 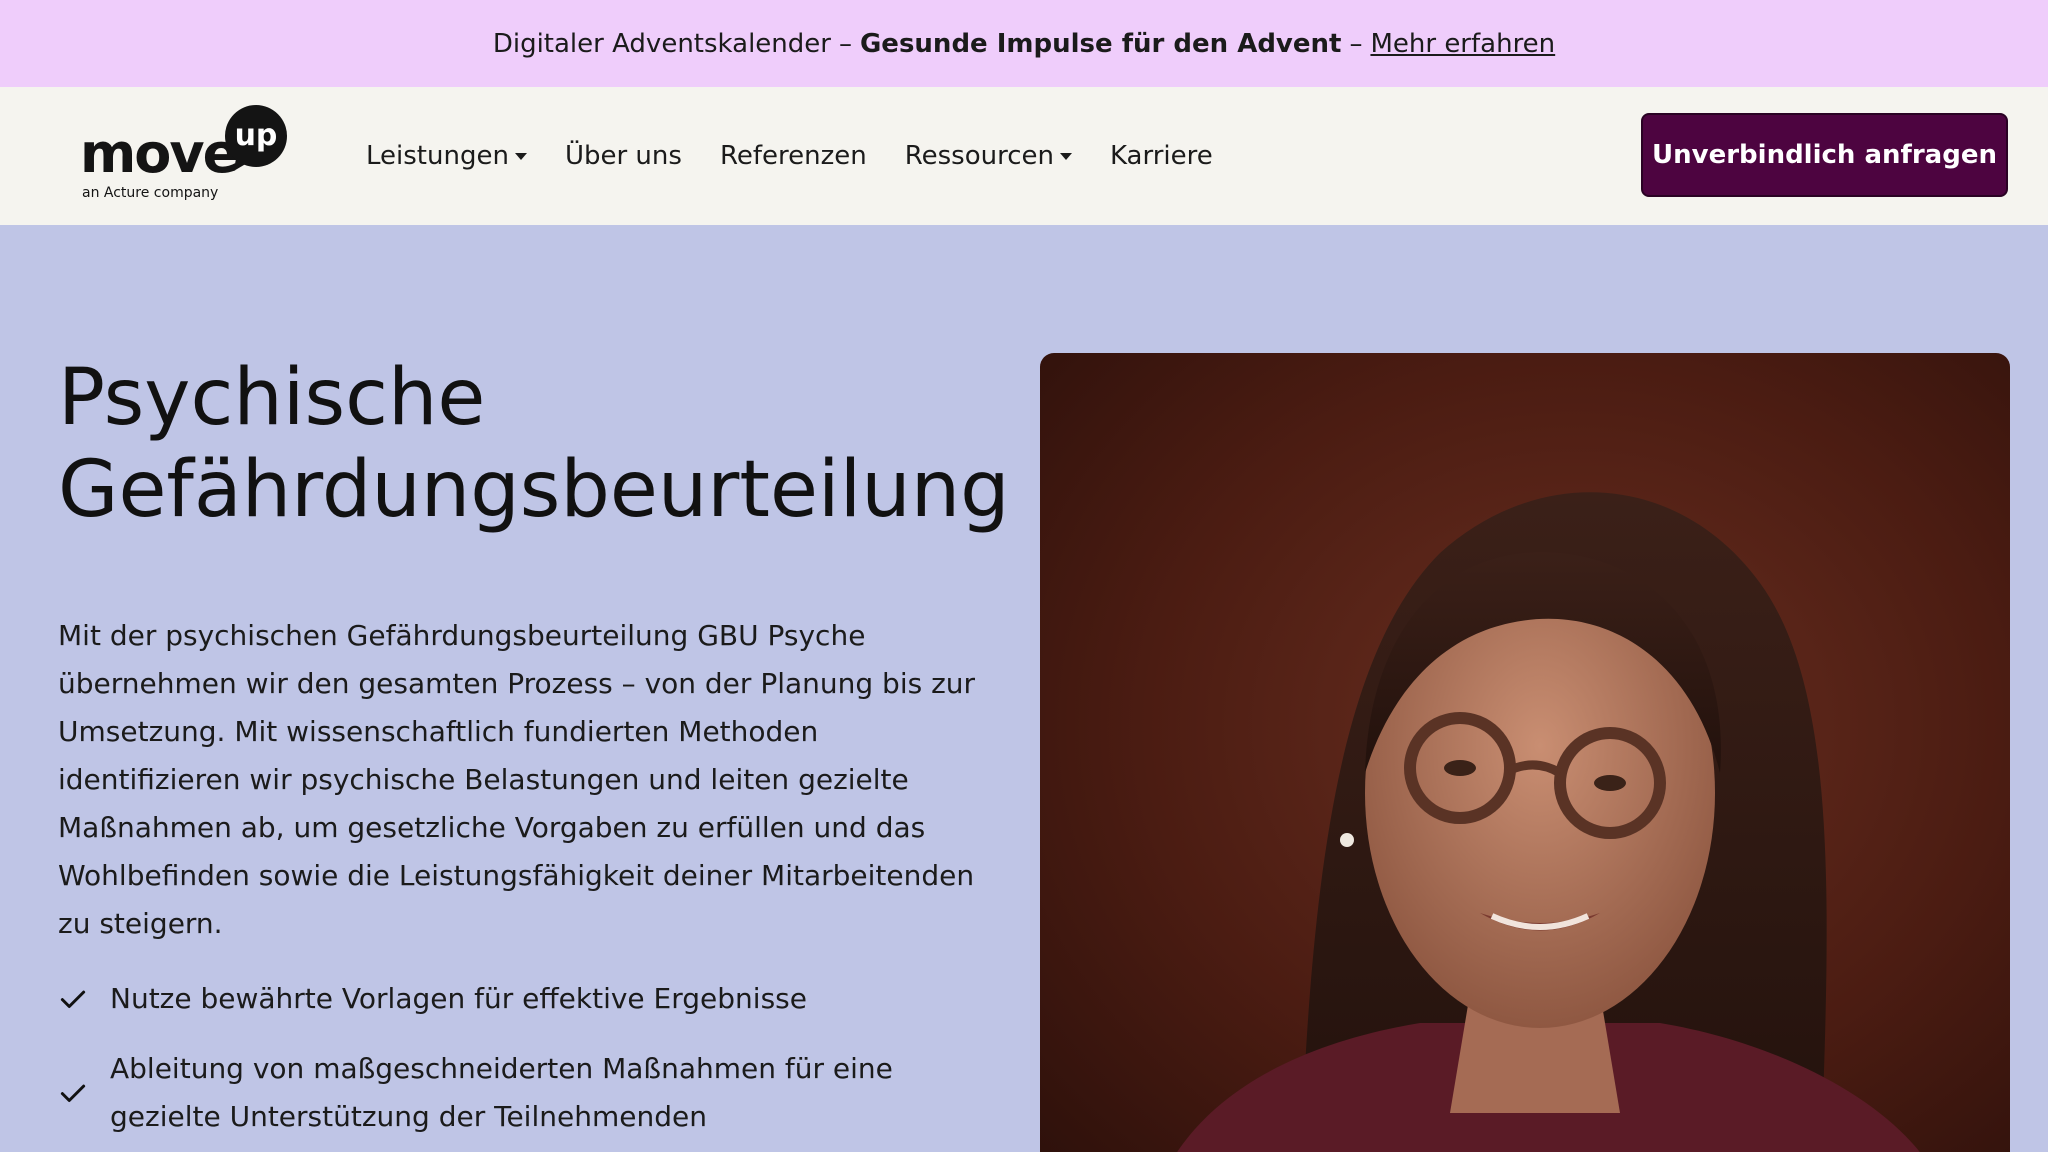 What do you see at coordinates (661, 43) in the screenshot?
I see `announcement-text: Digitaler Adventskalender` at bounding box center [661, 43].